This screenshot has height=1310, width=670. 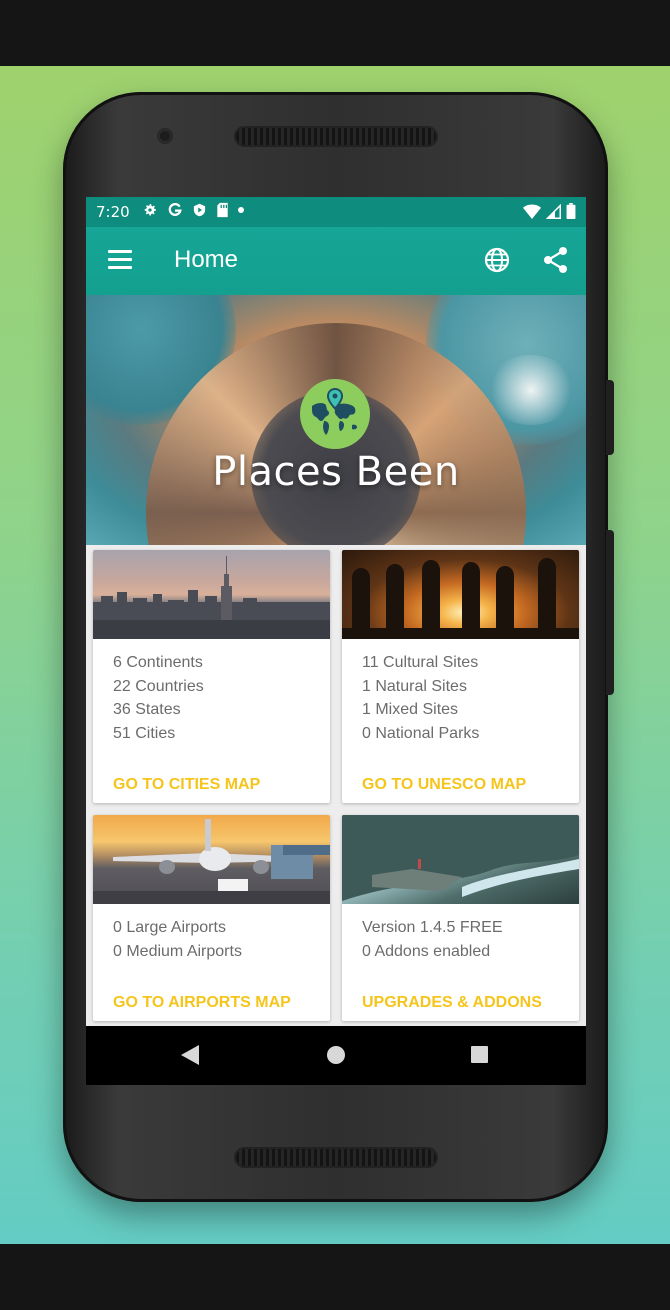 I want to click on share-icon, so click(x=556, y=260).